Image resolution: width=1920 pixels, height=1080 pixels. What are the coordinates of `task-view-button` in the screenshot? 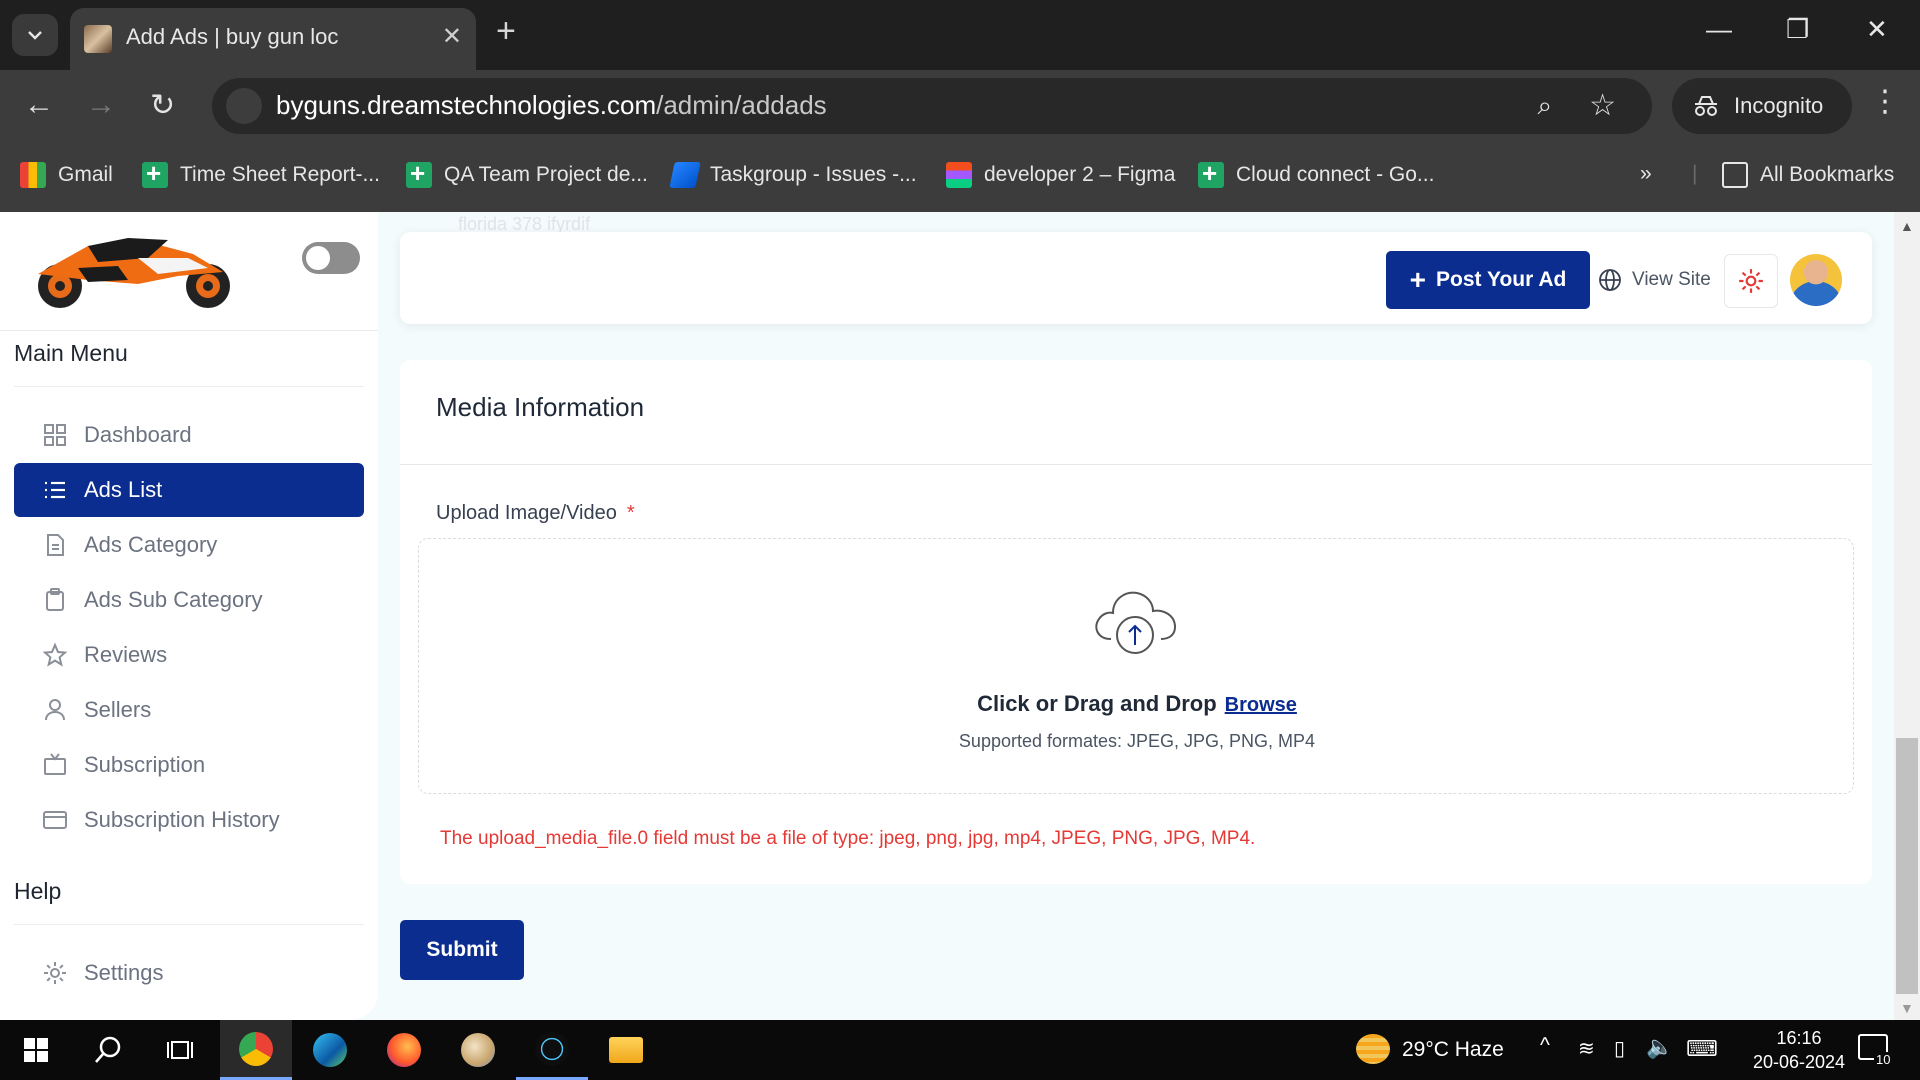 It's located at (180, 1050).